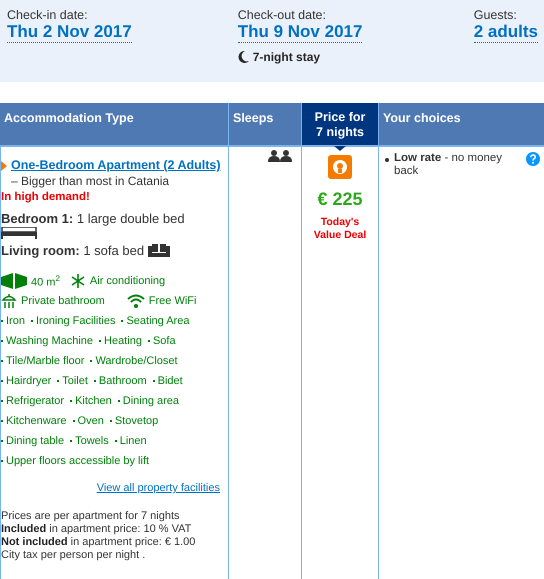  What do you see at coordinates (76, 321) in the screenshot?
I see `facility: Ironing Facilities` at bounding box center [76, 321].